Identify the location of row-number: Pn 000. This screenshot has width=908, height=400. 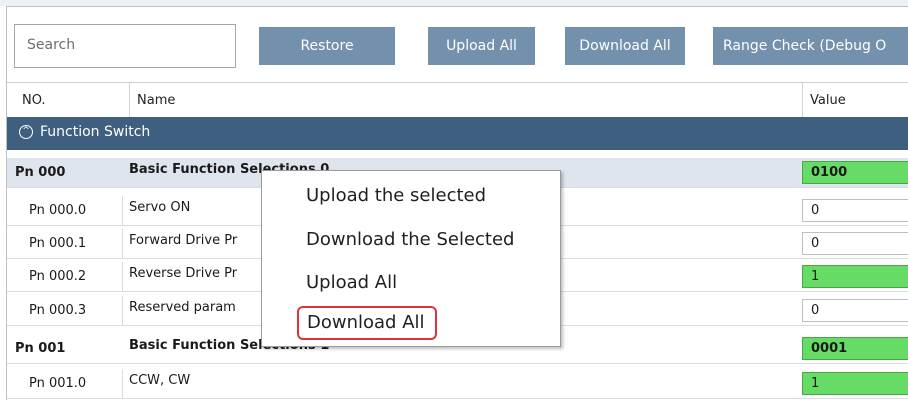
(40, 172).